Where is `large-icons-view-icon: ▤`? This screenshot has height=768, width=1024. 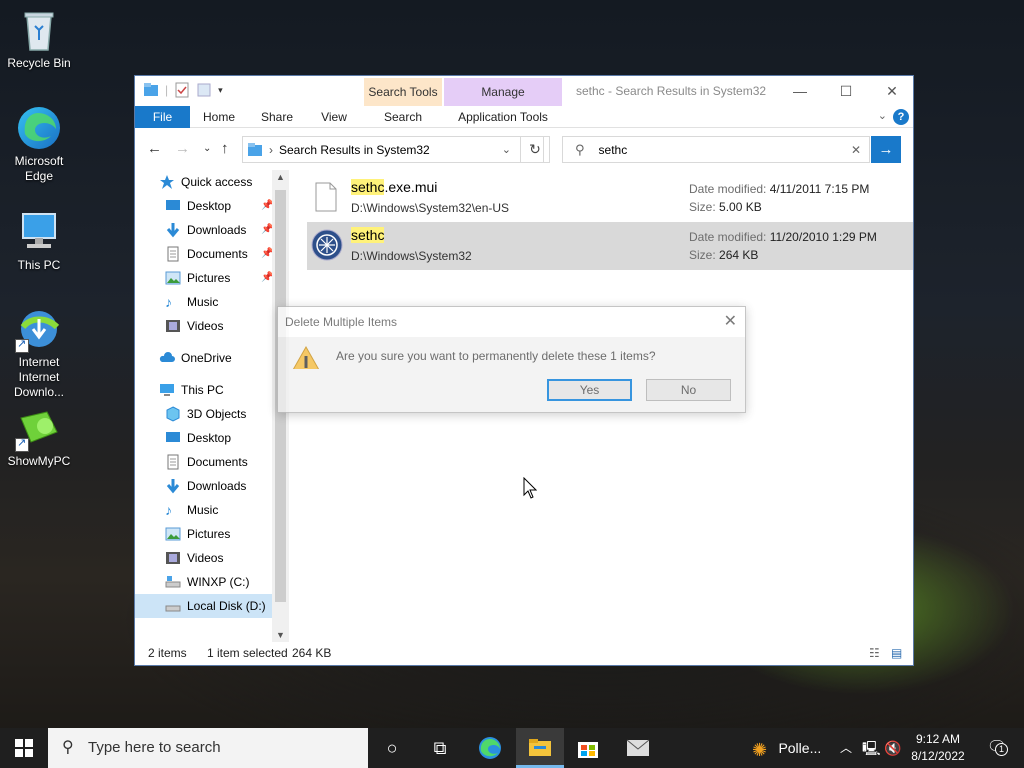 large-icons-view-icon: ▤ is located at coordinates (896, 653).